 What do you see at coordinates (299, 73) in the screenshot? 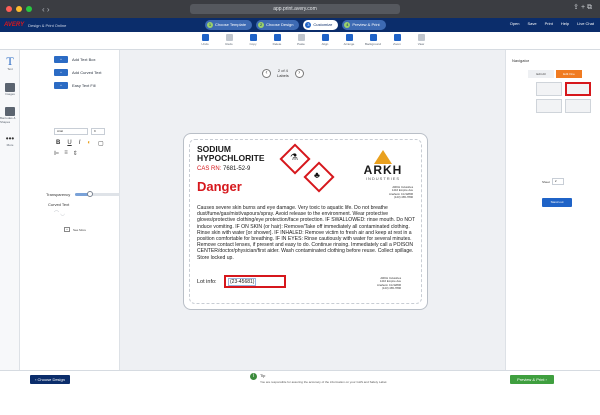
I see `next-page-button: ›` at bounding box center [299, 73].